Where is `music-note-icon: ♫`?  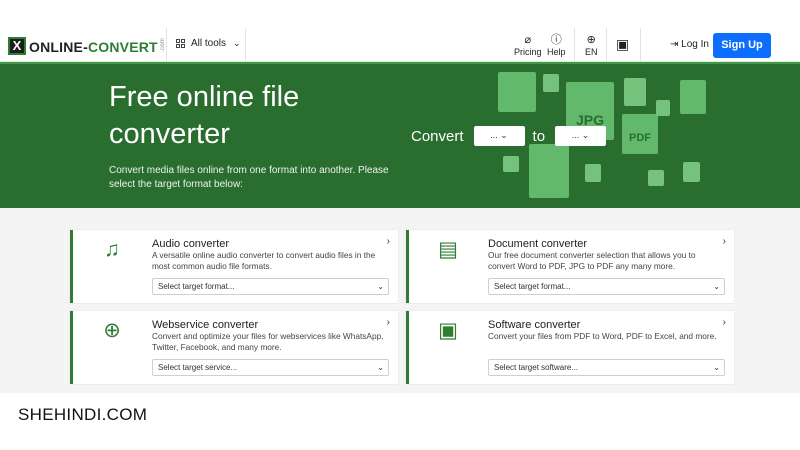 music-note-icon: ♫ is located at coordinates (112, 249).